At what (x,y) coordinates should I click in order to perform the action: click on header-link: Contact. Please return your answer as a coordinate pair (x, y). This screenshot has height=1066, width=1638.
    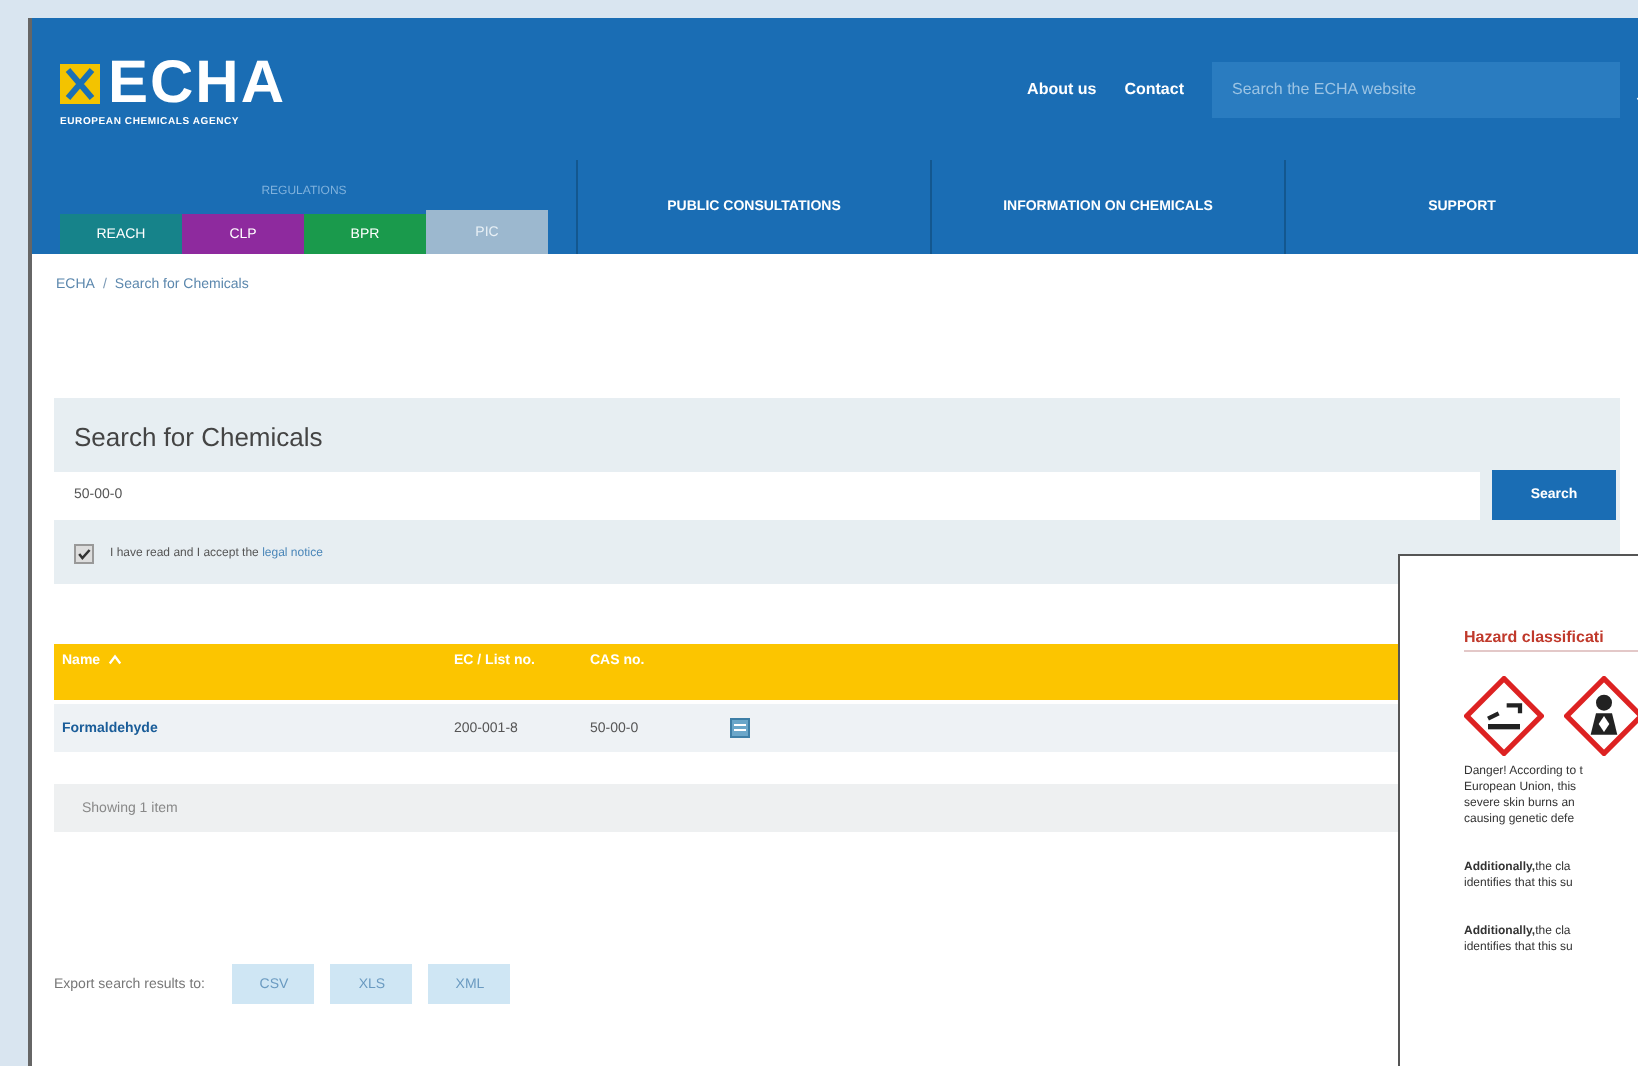
    Looking at the image, I should click on (1154, 89).